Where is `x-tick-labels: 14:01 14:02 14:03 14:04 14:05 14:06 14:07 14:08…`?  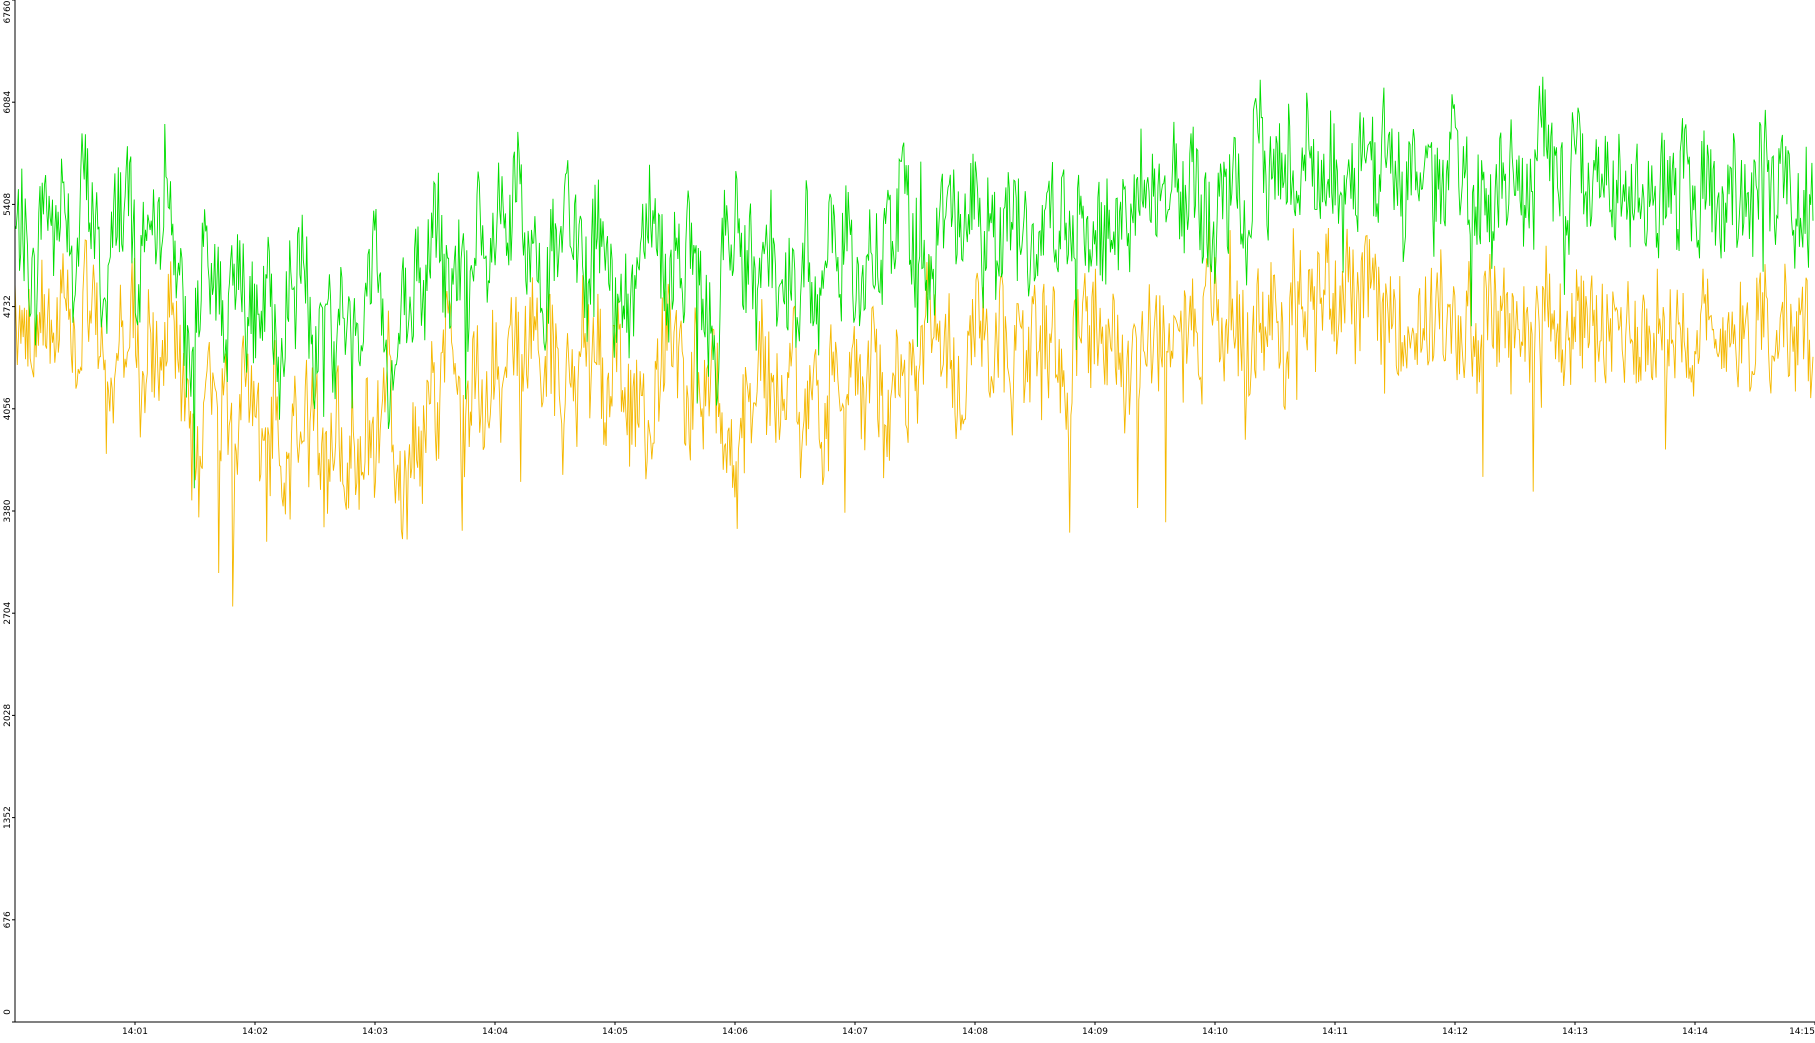 x-tick-labels: 14:01 14:02 14:03 14:04 14:05 14:06 14:07 14:08… is located at coordinates (968, 1029).